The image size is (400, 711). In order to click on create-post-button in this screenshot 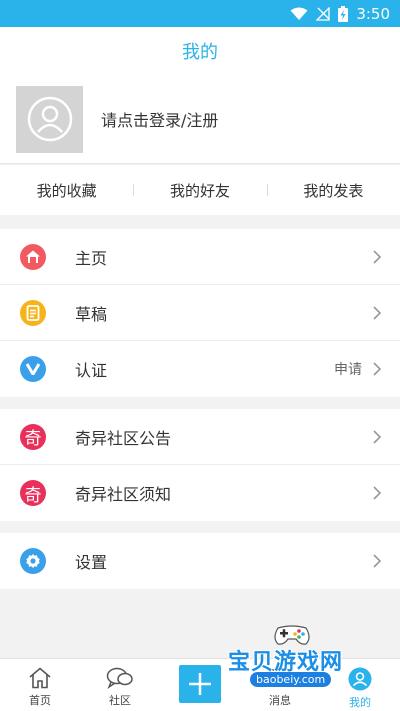, I will do `click(200, 684)`.